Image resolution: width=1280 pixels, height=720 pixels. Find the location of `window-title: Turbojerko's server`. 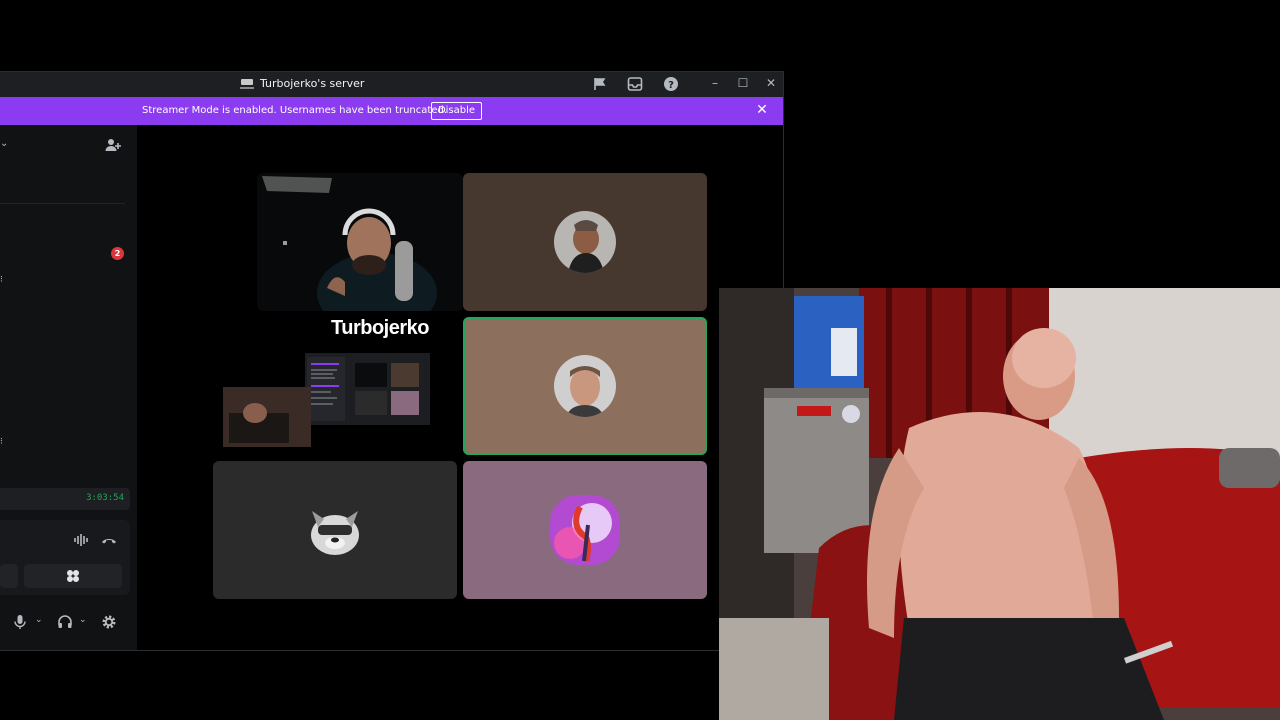

window-title: Turbojerko's server is located at coordinates (302, 83).